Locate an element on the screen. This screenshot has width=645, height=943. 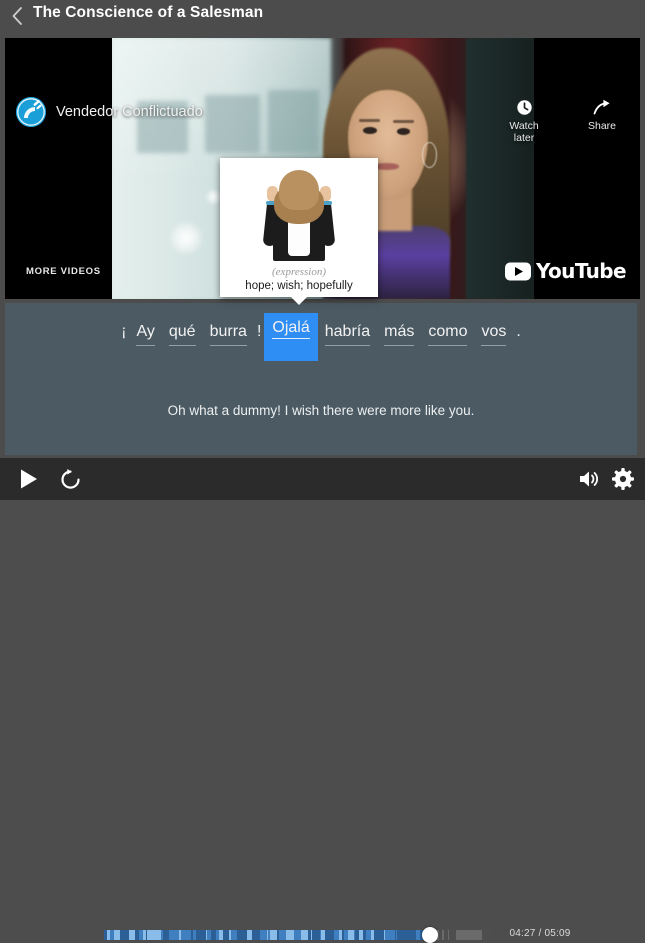
subtitle-word-row: ¡ Ay qué burra! Ojalá habría más como vos. is located at coordinates (321, 337).